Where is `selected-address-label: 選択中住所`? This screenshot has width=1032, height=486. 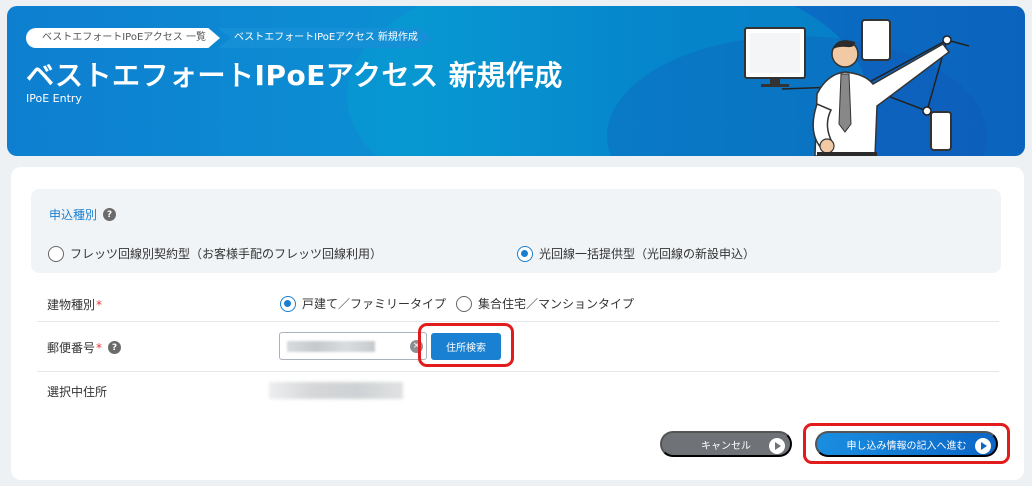 selected-address-label: 選択中住所 is located at coordinates (77, 391).